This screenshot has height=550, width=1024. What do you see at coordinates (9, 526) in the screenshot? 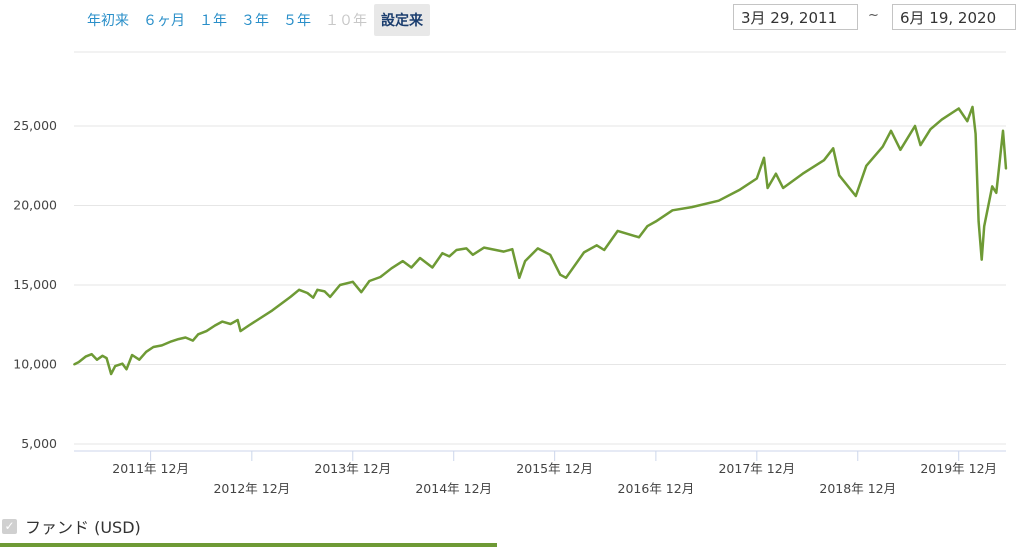
I see `legend-checkbox-icon: ✓` at bounding box center [9, 526].